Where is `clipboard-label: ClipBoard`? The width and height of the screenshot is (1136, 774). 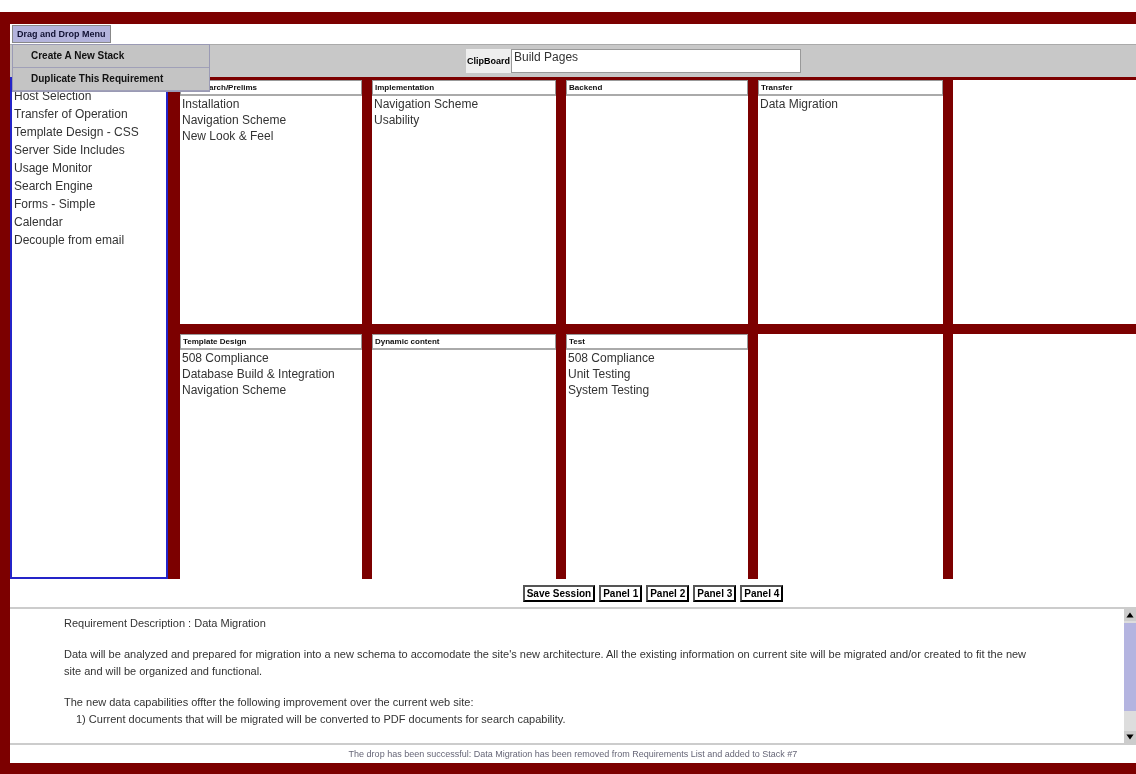
clipboard-label: ClipBoard is located at coordinates (488, 61).